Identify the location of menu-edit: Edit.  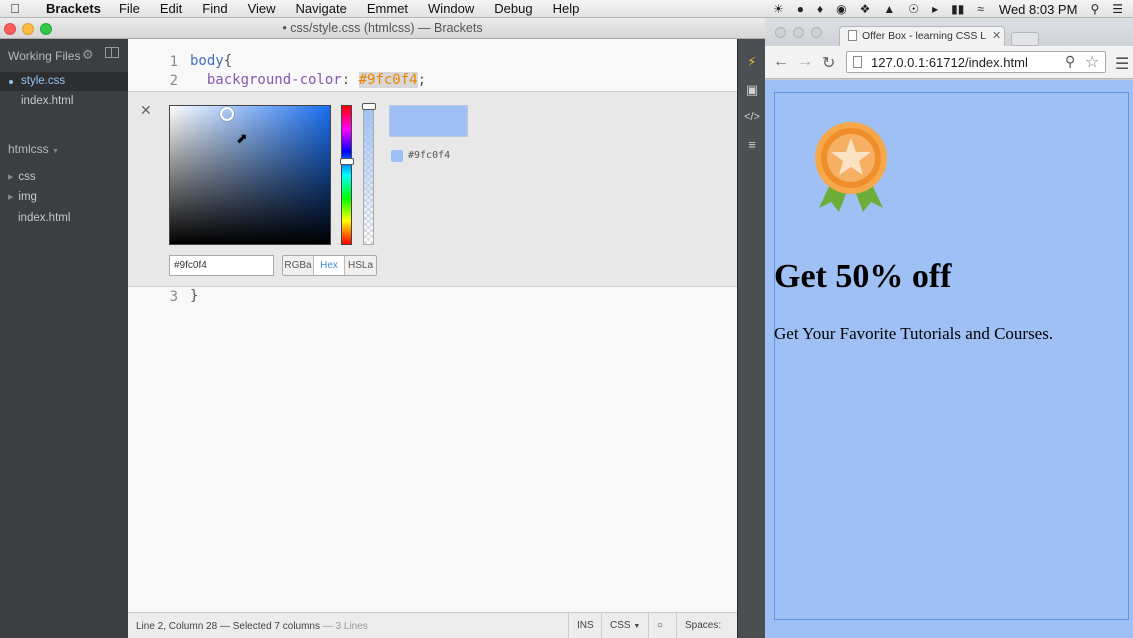
(171, 8).